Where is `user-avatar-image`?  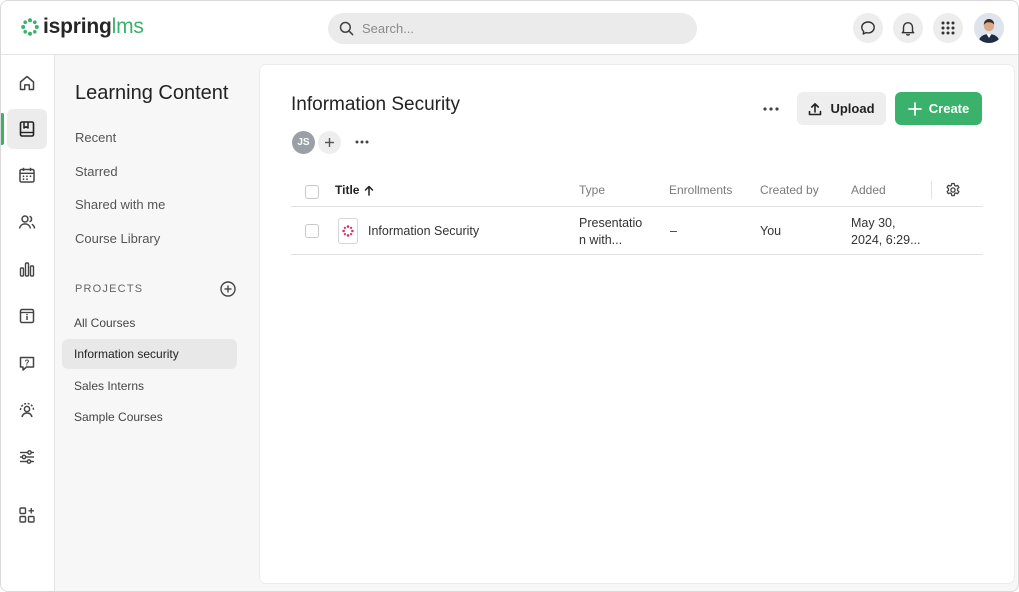 user-avatar-image is located at coordinates (989, 28).